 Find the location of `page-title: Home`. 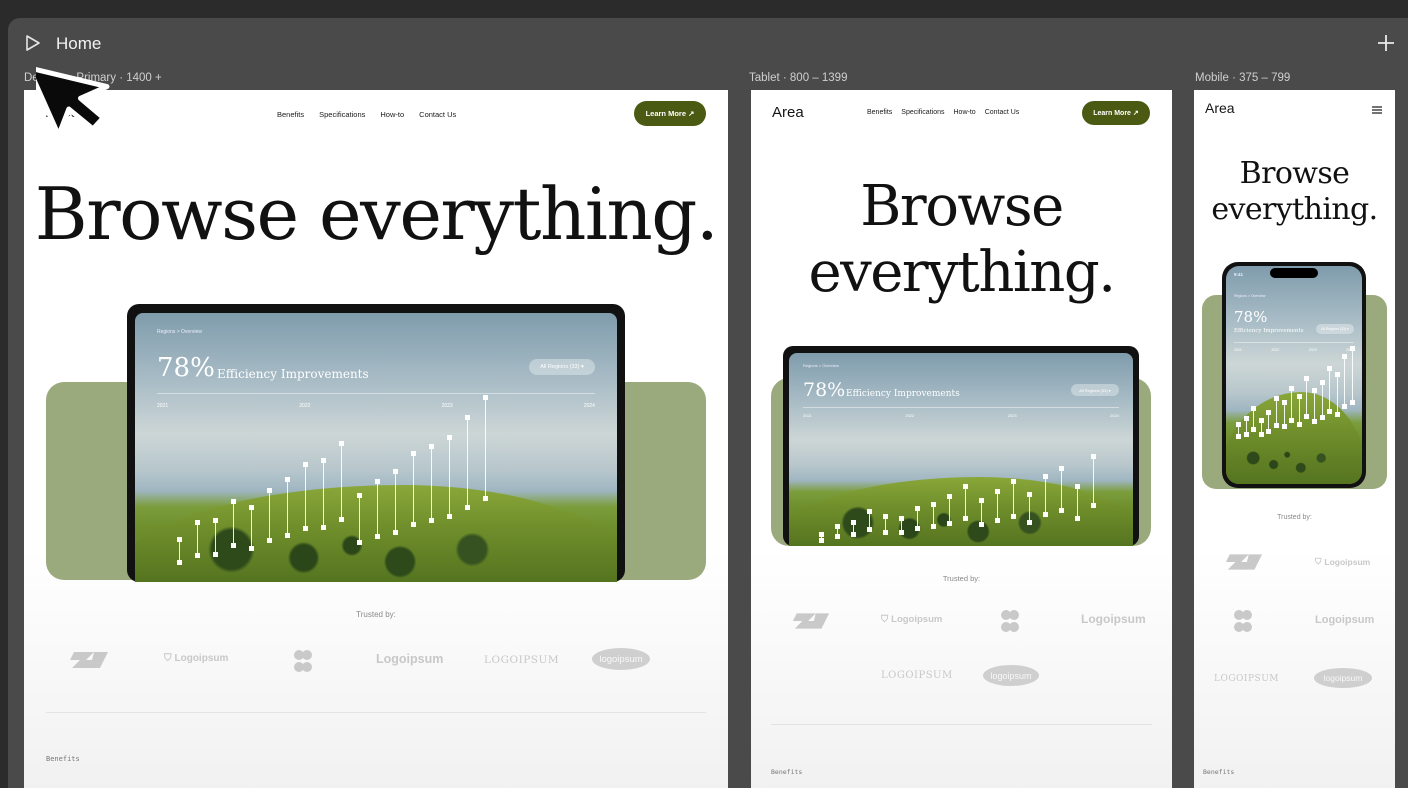

page-title: Home is located at coordinates (78, 44).